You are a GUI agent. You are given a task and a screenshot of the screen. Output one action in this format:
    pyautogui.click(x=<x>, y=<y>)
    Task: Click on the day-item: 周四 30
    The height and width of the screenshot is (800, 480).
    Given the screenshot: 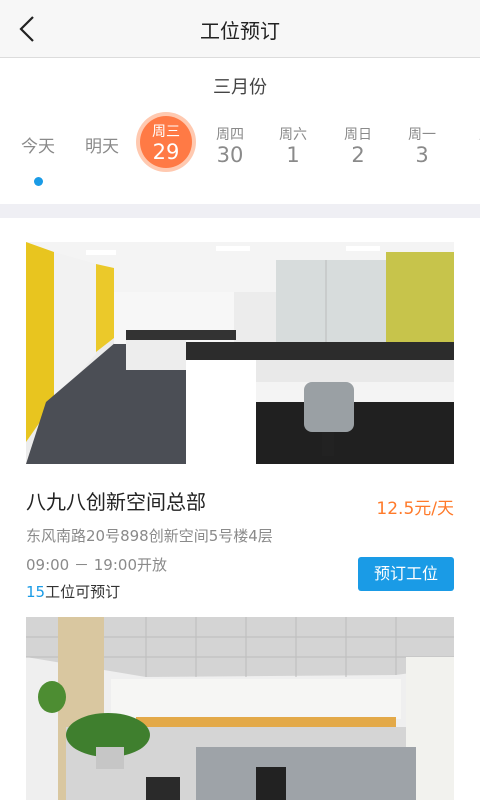 What is the action you would take?
    pyautogui.click(x=230, y=139)
    